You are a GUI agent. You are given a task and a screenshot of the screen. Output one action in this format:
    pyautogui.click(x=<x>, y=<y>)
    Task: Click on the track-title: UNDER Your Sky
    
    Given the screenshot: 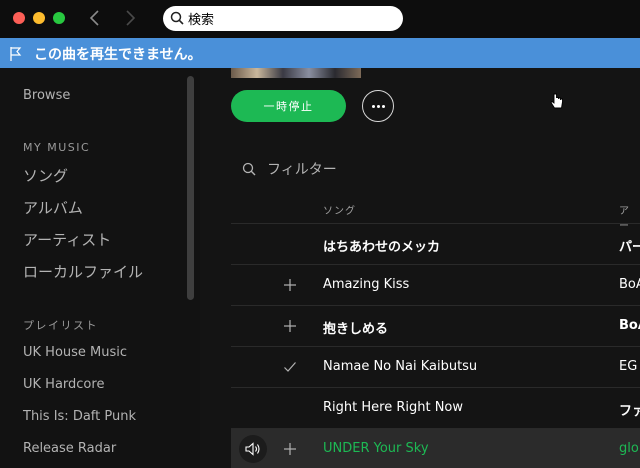 What is the action you would take?
    pyautogui.click(x=376, y=448)
    